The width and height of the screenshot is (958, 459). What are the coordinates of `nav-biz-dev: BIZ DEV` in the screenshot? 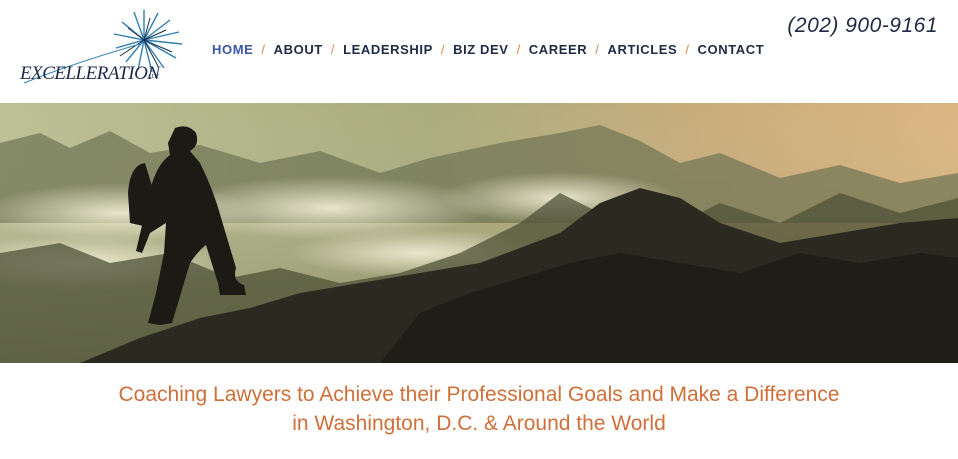 It's located at (480, 49).